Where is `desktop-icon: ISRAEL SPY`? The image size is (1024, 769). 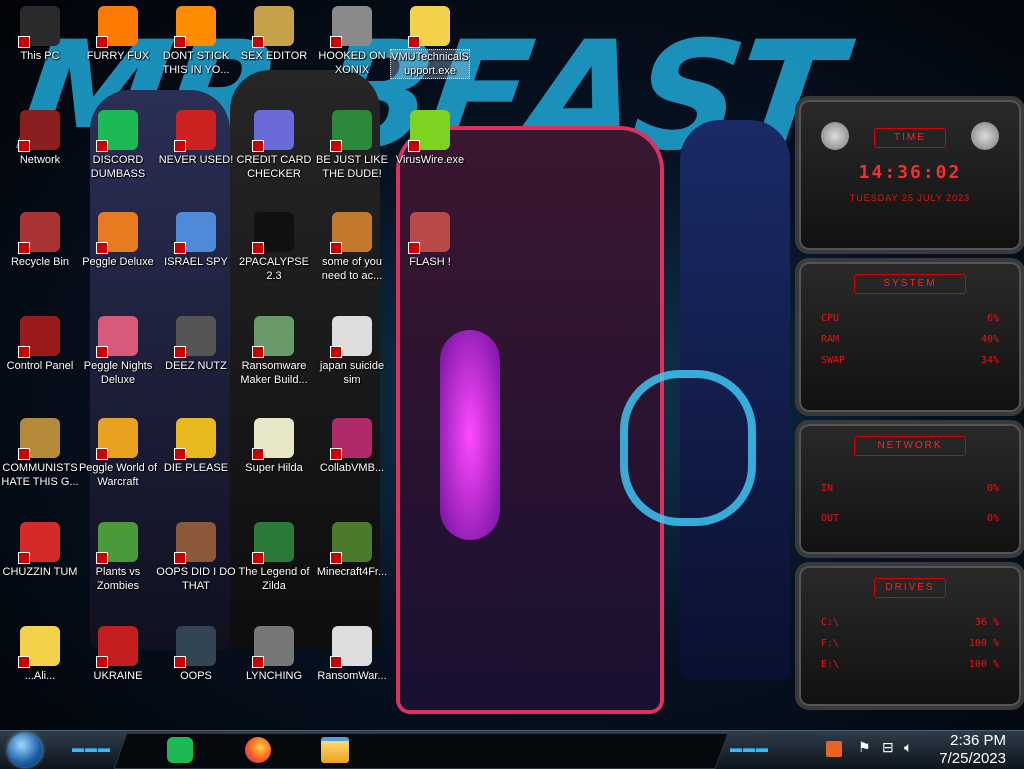
desktop-icon: ISRAEL SPY is located at coordinates (196, 240).